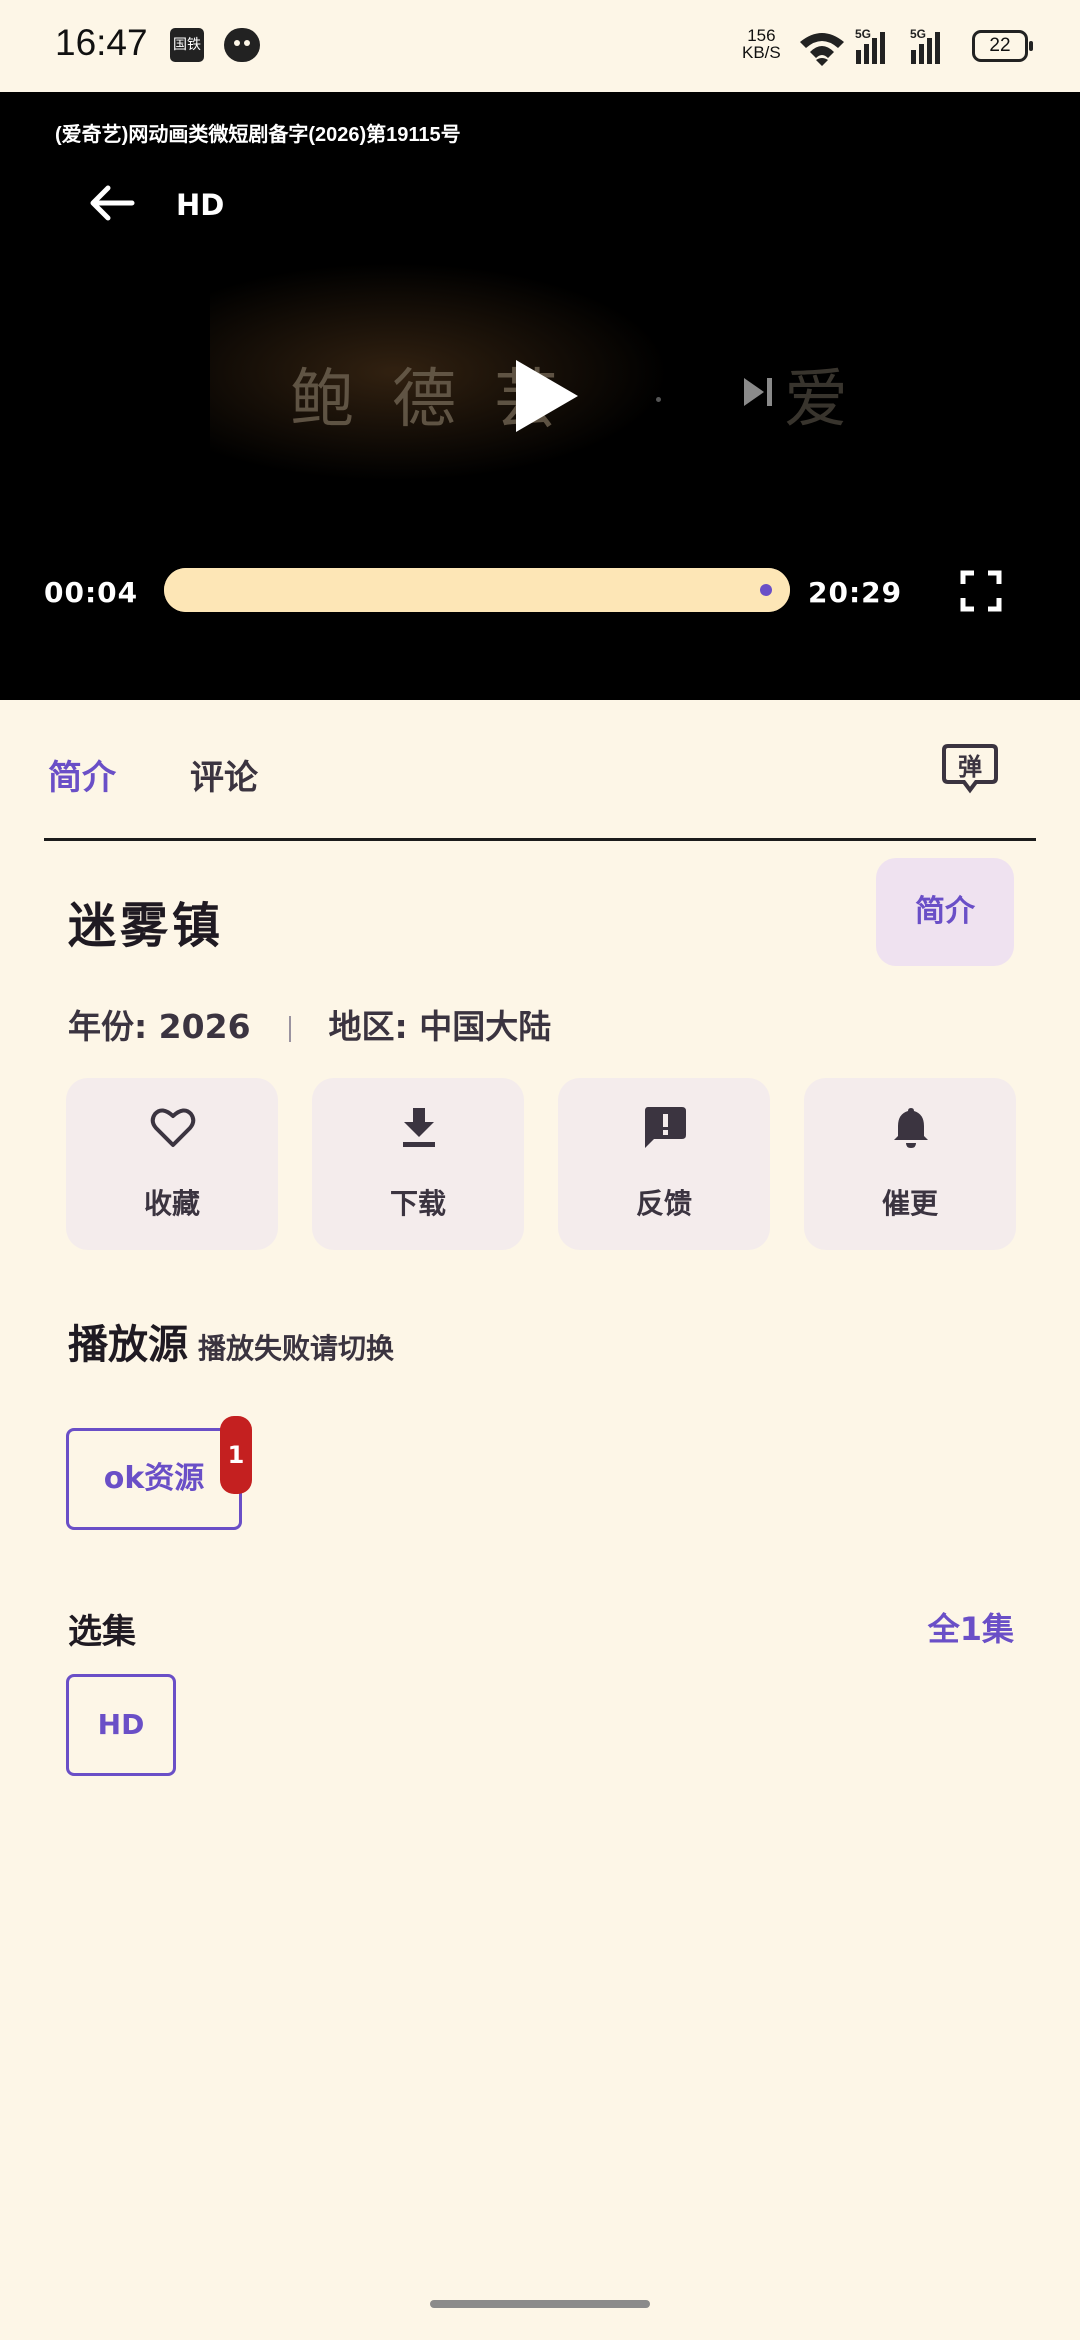 Image resolution: width=1080 pixels, height=2340 pixels. What do you see at coordinates (911, 1128) in the screenshot?
I see `bell-icon` at bounding box center [911, 1128].